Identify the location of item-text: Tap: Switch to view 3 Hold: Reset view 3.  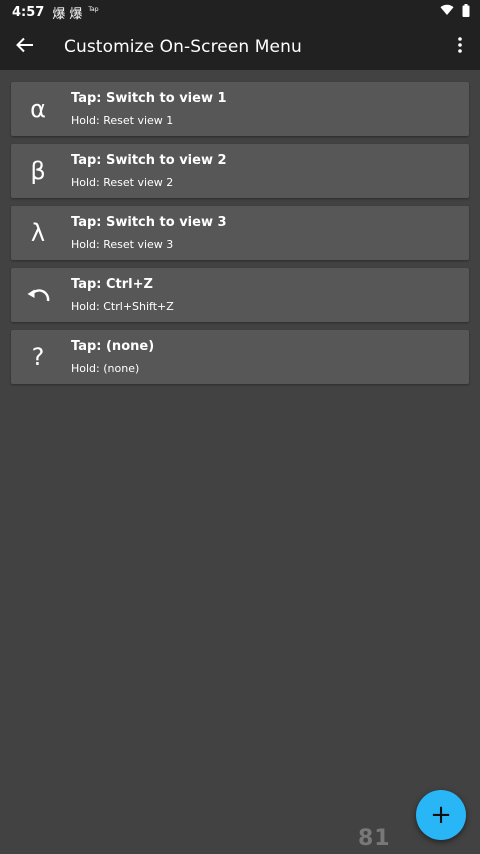
(149, 233).